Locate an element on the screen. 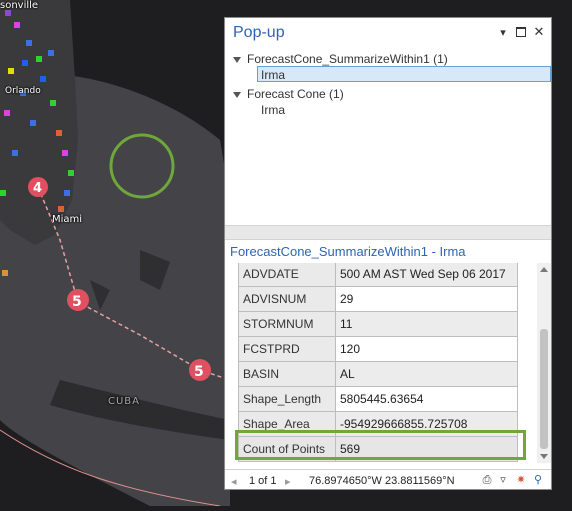  attr-key: STORMNUM is located at coordinates (287, 324).